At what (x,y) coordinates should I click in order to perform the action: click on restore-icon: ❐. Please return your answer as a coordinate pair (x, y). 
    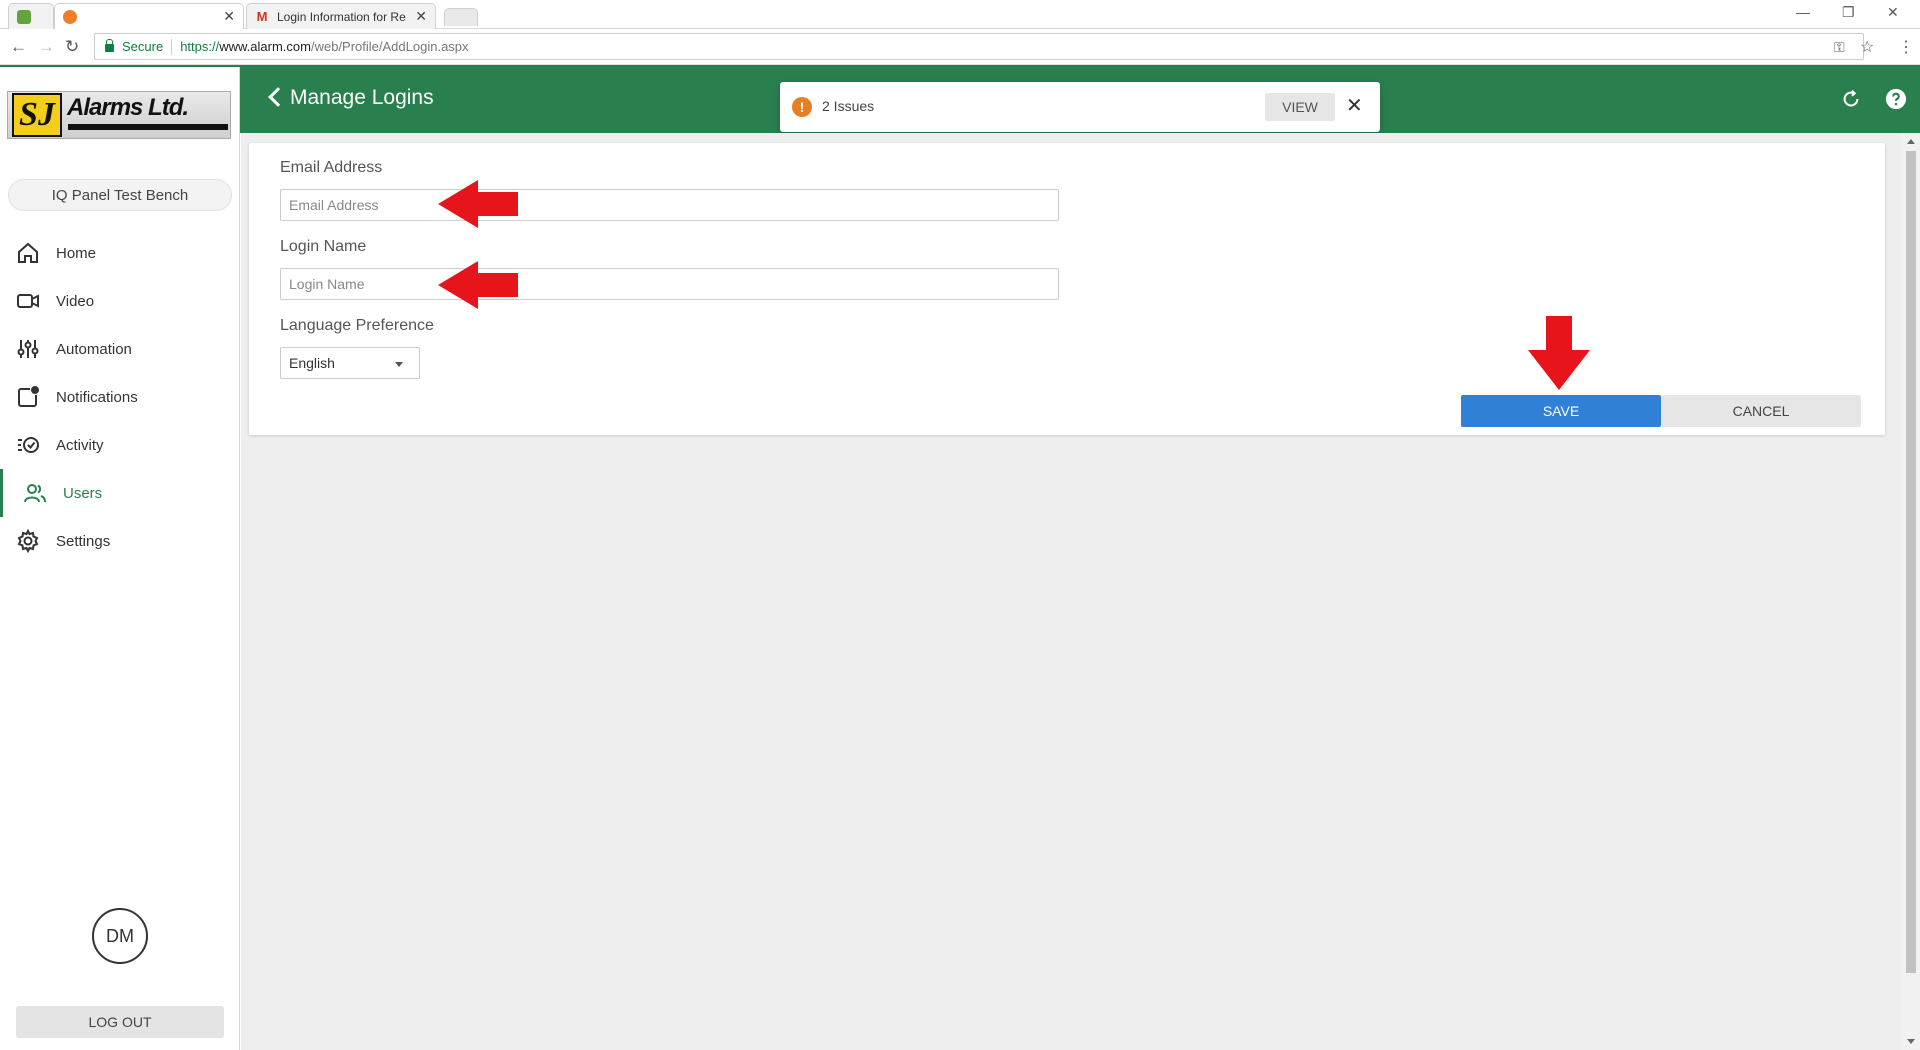
    Looking at the image, I should click on (1848, 12).